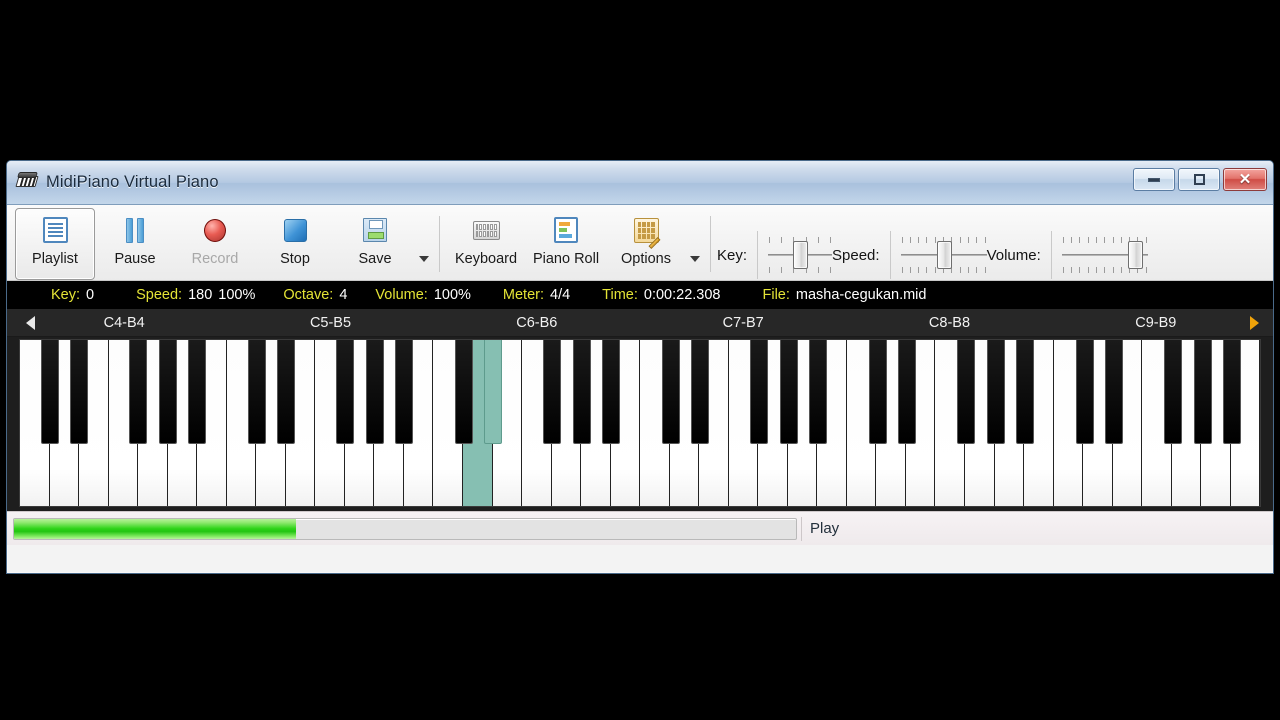 The height and width of the screenshot is (720, 1280). Describe the element at coordinates (566, 259) in the screenshot. I see `piano-roll-label: Piano Roll` at that location.